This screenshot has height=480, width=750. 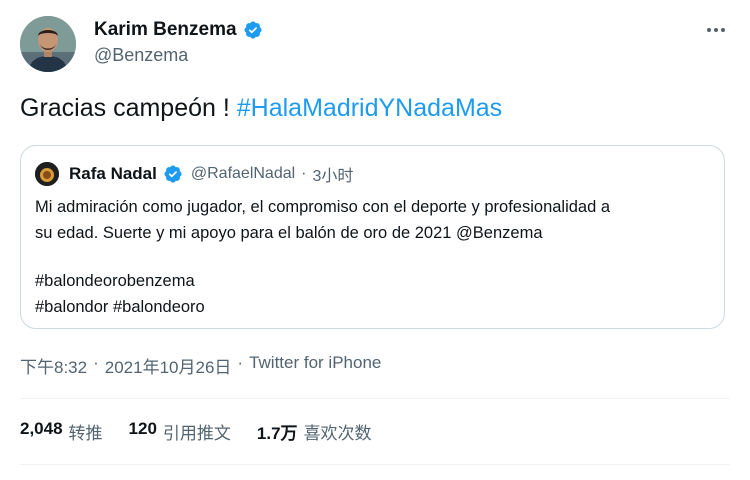 I want to click on tweet-text: Gracias campeón ! #HalaMadridYNadaMas, so click(x=261, y=108).